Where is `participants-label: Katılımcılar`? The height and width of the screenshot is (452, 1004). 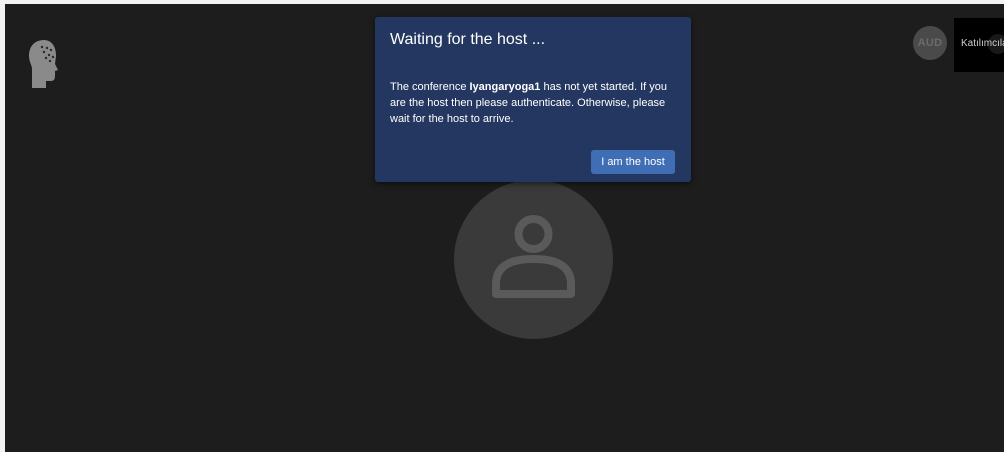
participants-label: Katılımcılar is located at coordinates (982, 43).